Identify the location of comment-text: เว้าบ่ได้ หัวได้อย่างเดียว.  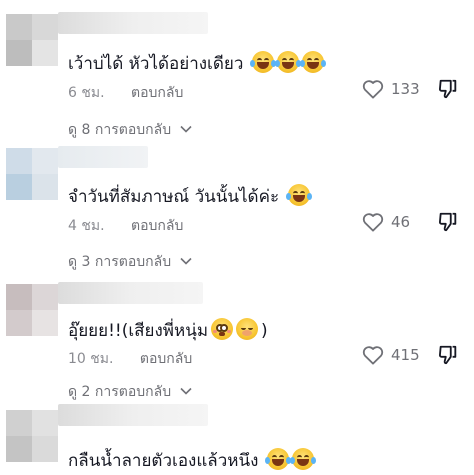
(197, 63).